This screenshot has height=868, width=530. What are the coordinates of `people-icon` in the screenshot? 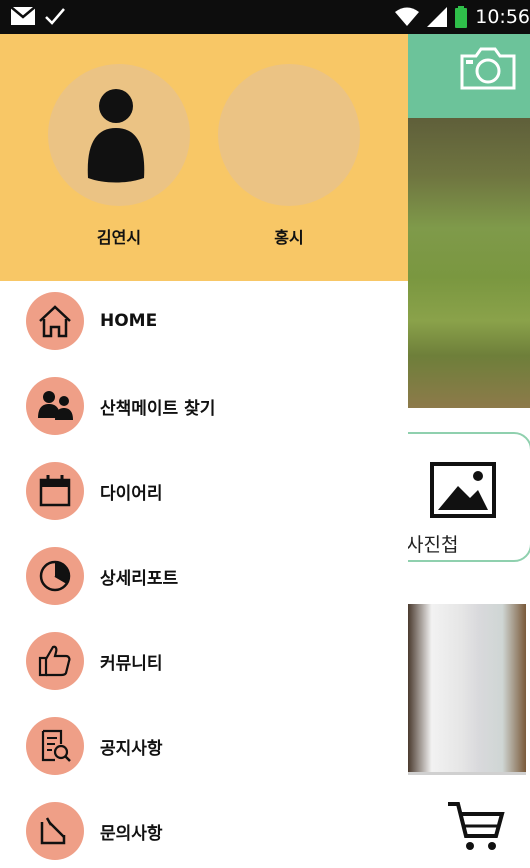 It's located at (55, 405).